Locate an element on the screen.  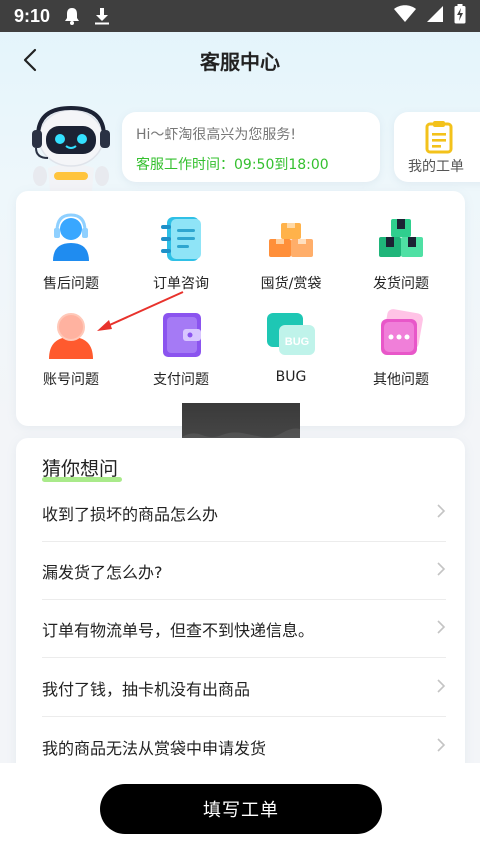
agent-headset-icon is located at coordinates (71, 239).